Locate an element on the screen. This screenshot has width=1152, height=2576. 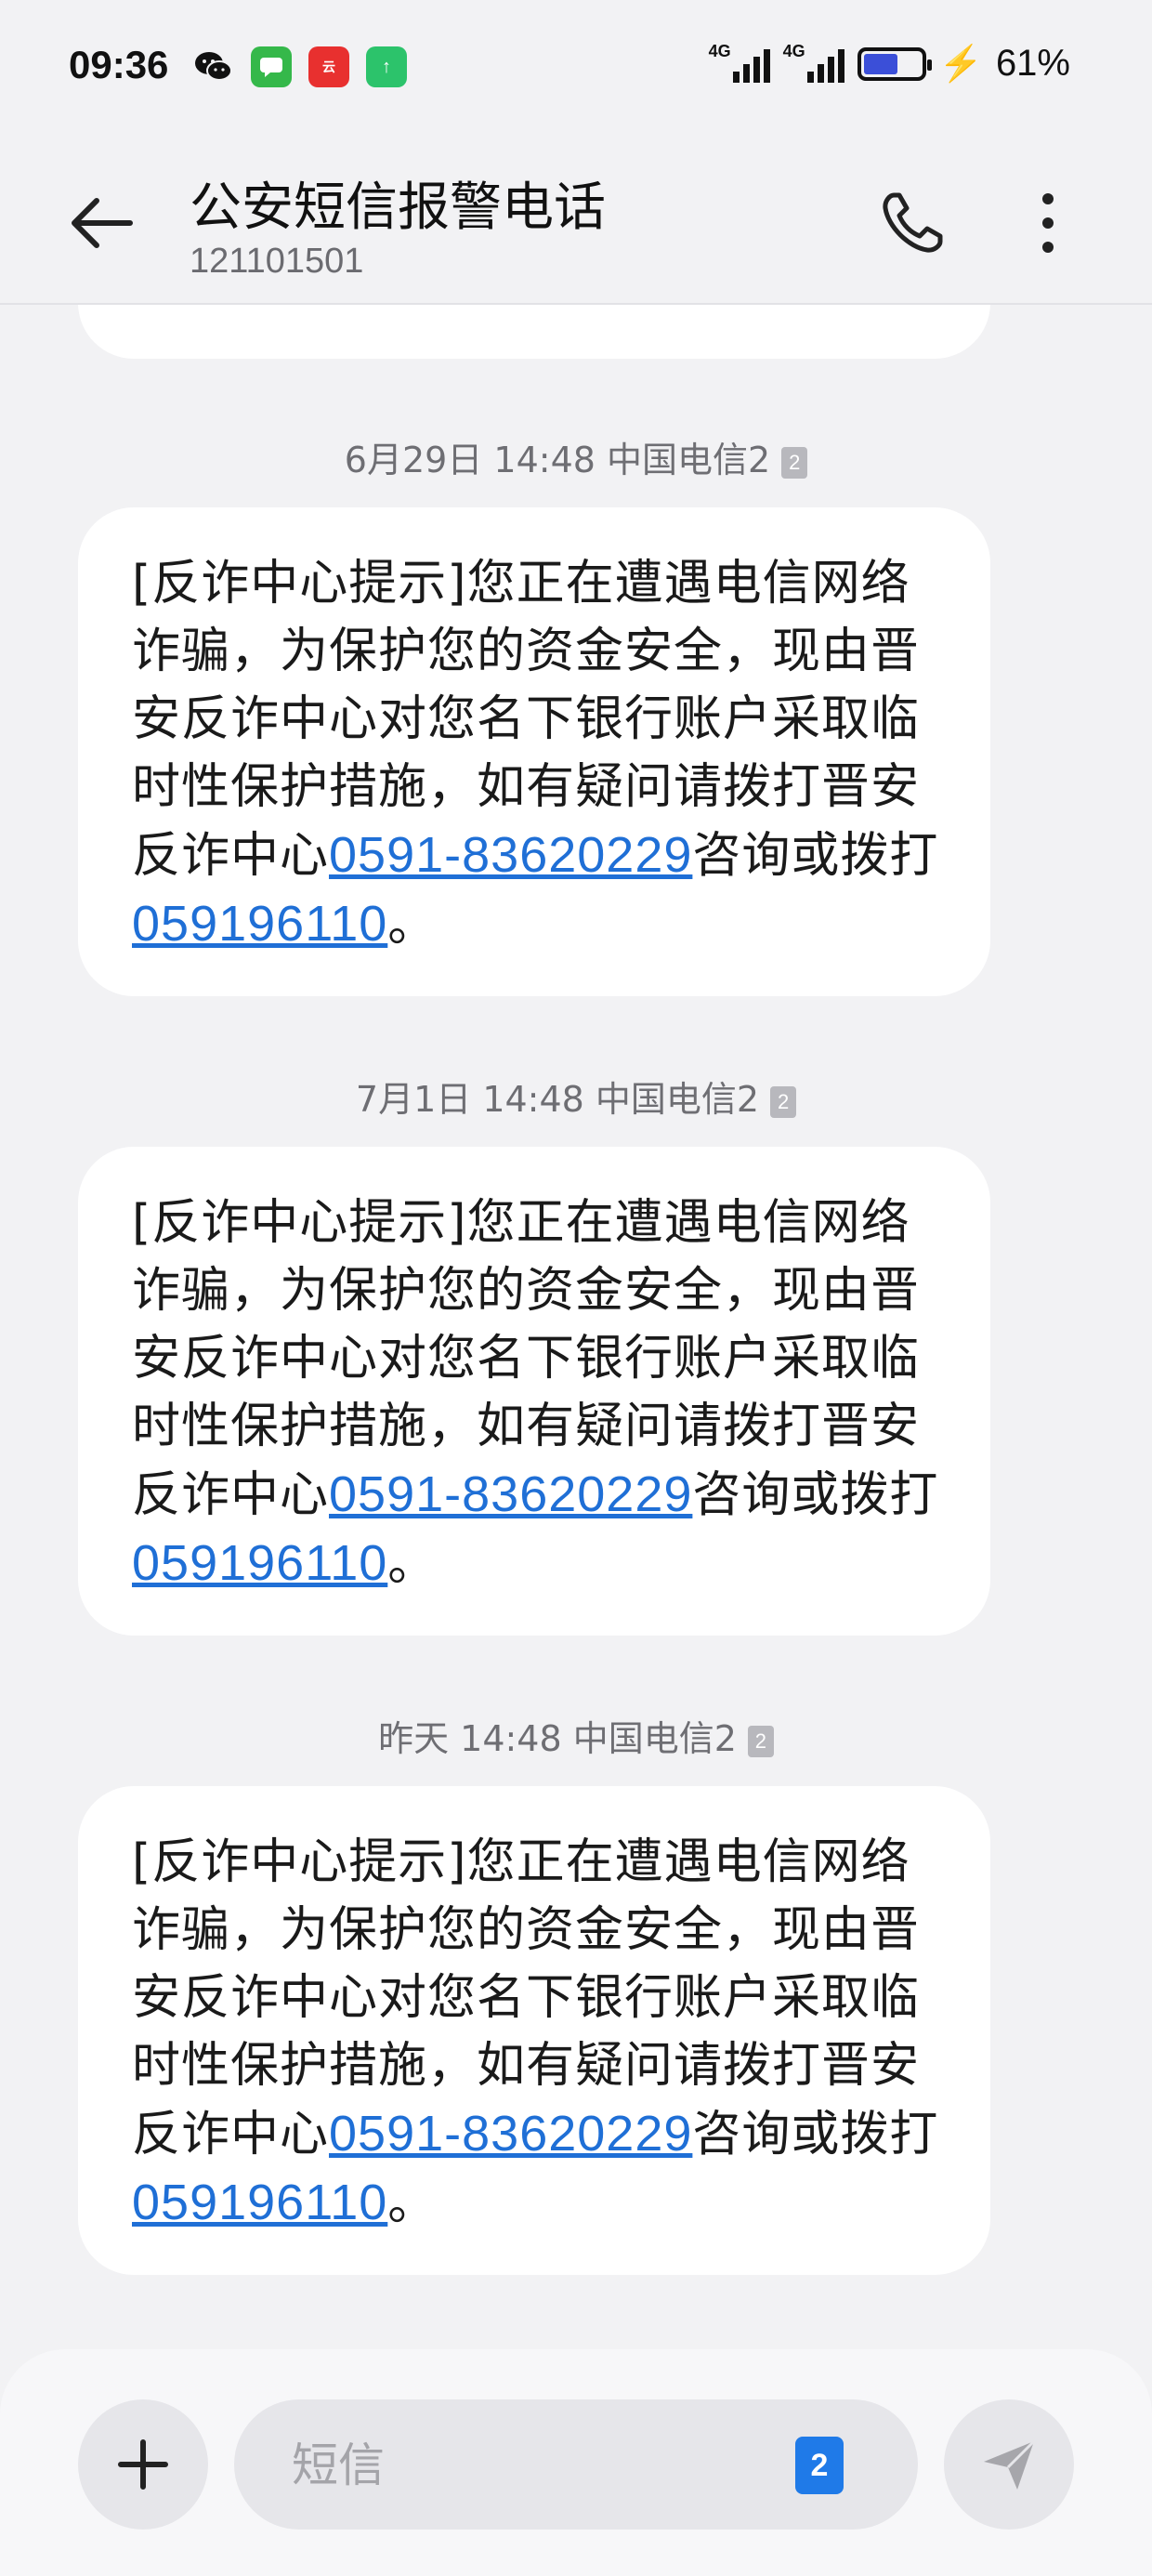
clock: 09:36 is located at coordinates (119, 64).